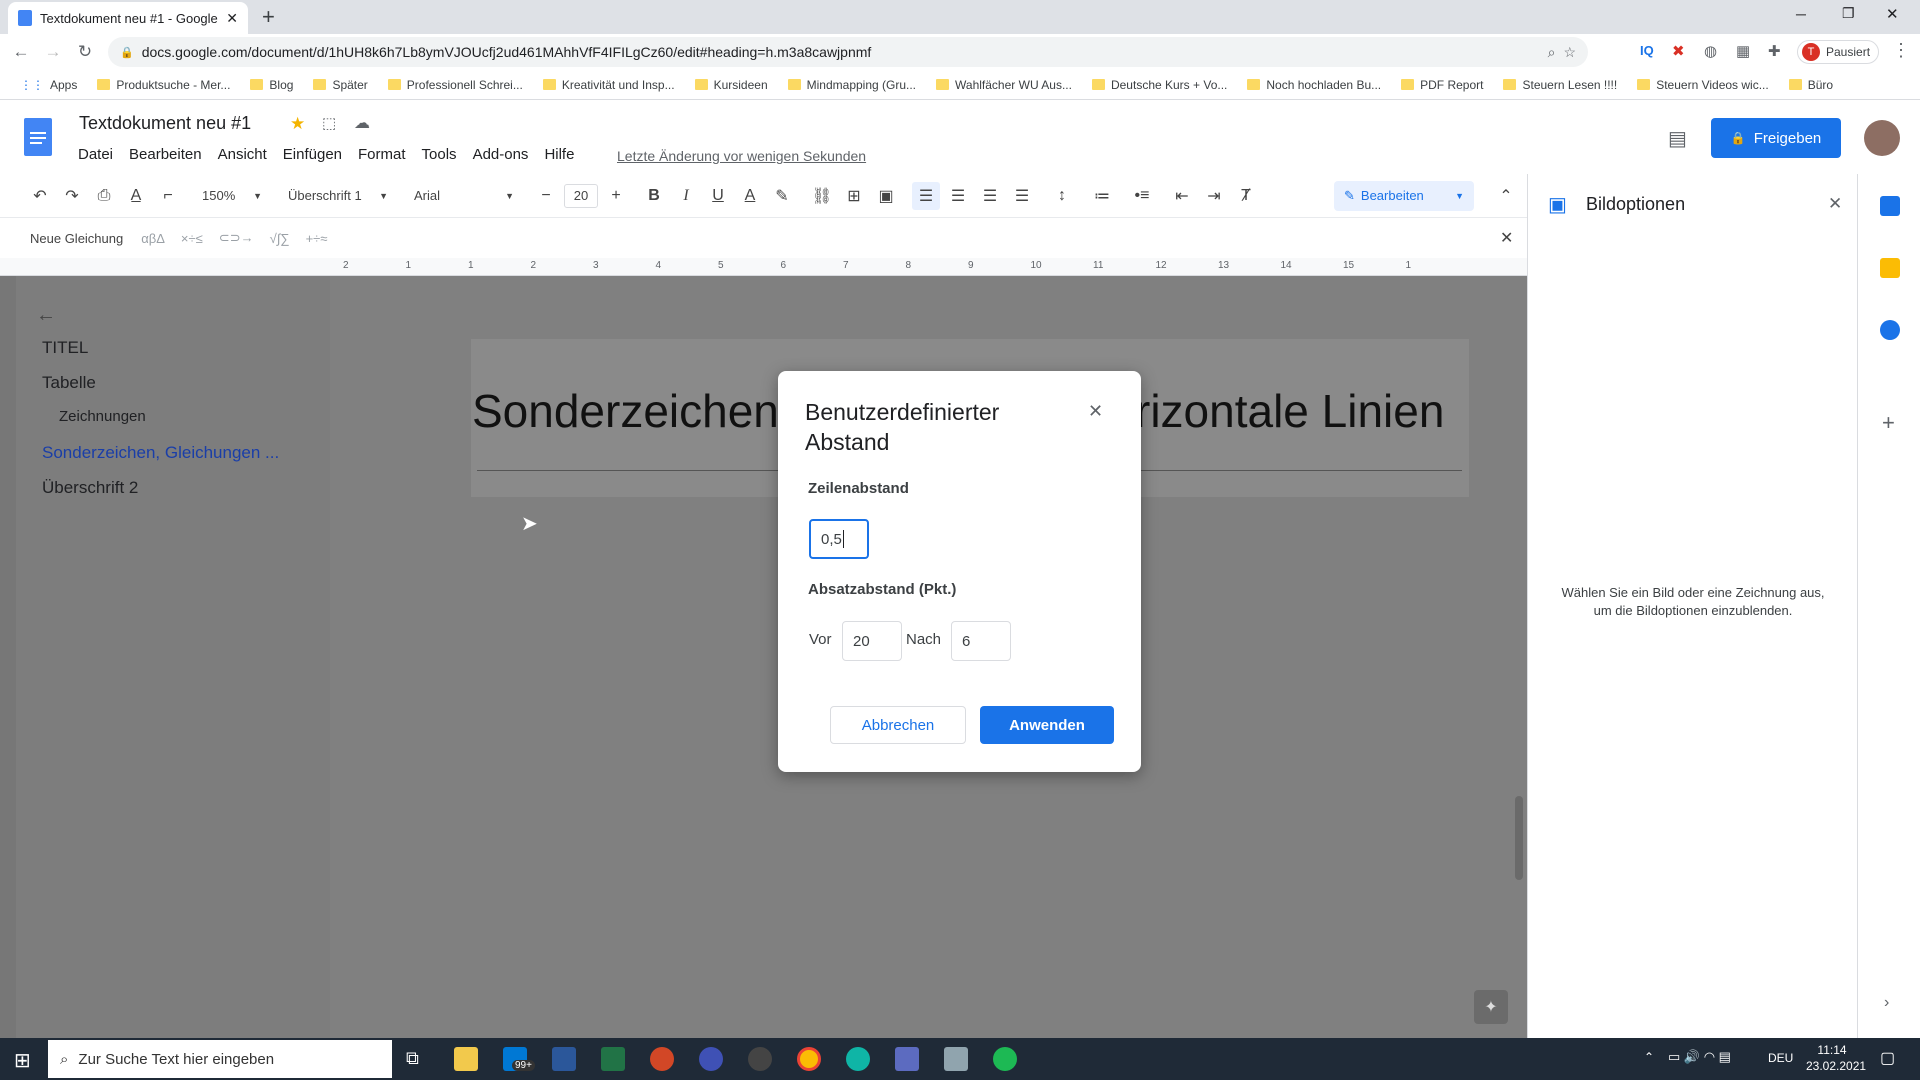 This screenshot has height=1080, width=1920. Describe the element at coordinates (1047, 725) in the screenshot. I see `apply-button: Anwenden` at that location.